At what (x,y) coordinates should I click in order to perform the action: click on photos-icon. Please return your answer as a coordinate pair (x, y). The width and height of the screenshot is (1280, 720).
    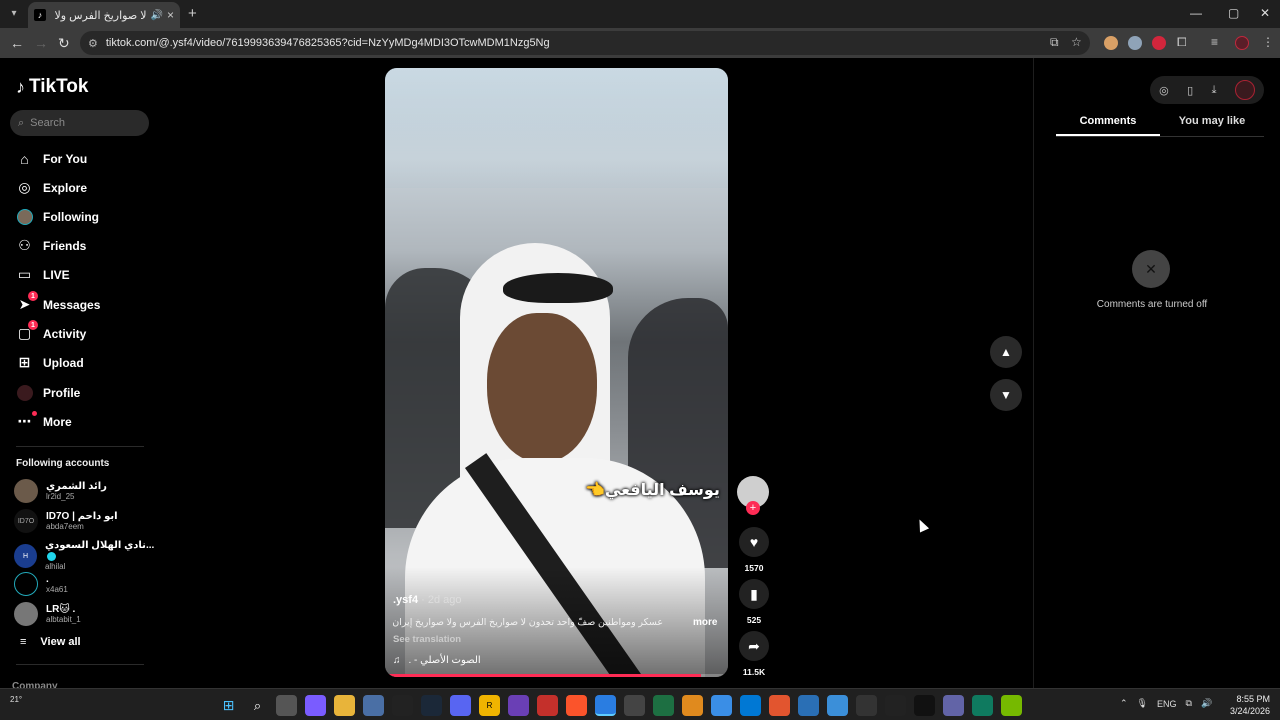
    Looking at the image, I should click on (721, 705).